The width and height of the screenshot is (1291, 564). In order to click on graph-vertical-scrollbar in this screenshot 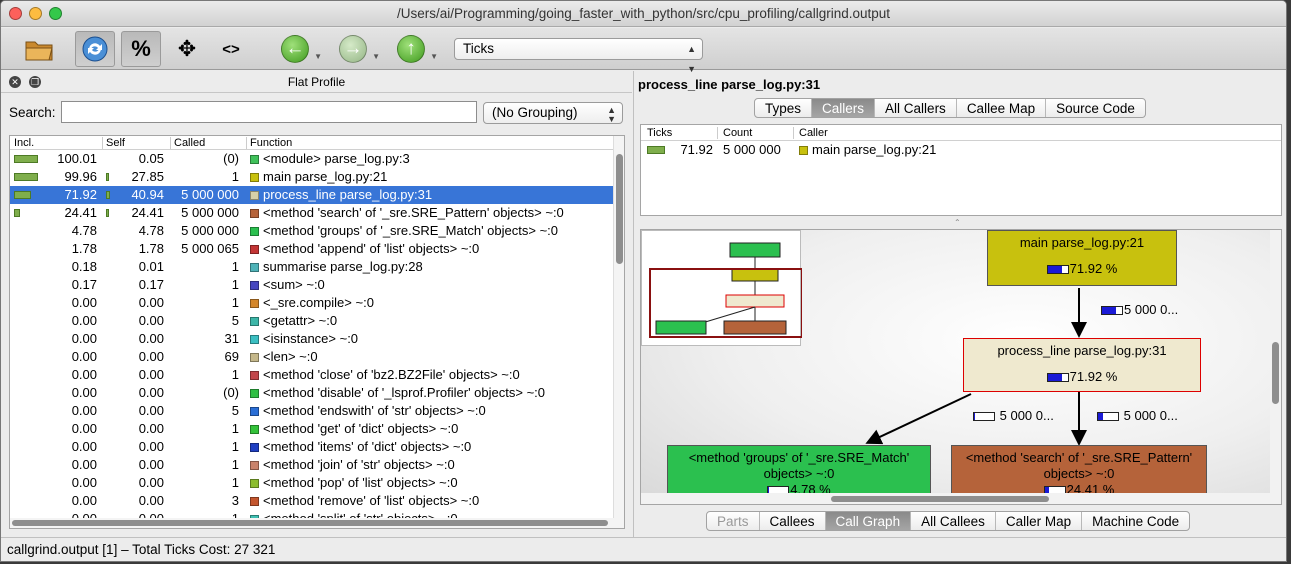, I will do `click(1275, 367)`.